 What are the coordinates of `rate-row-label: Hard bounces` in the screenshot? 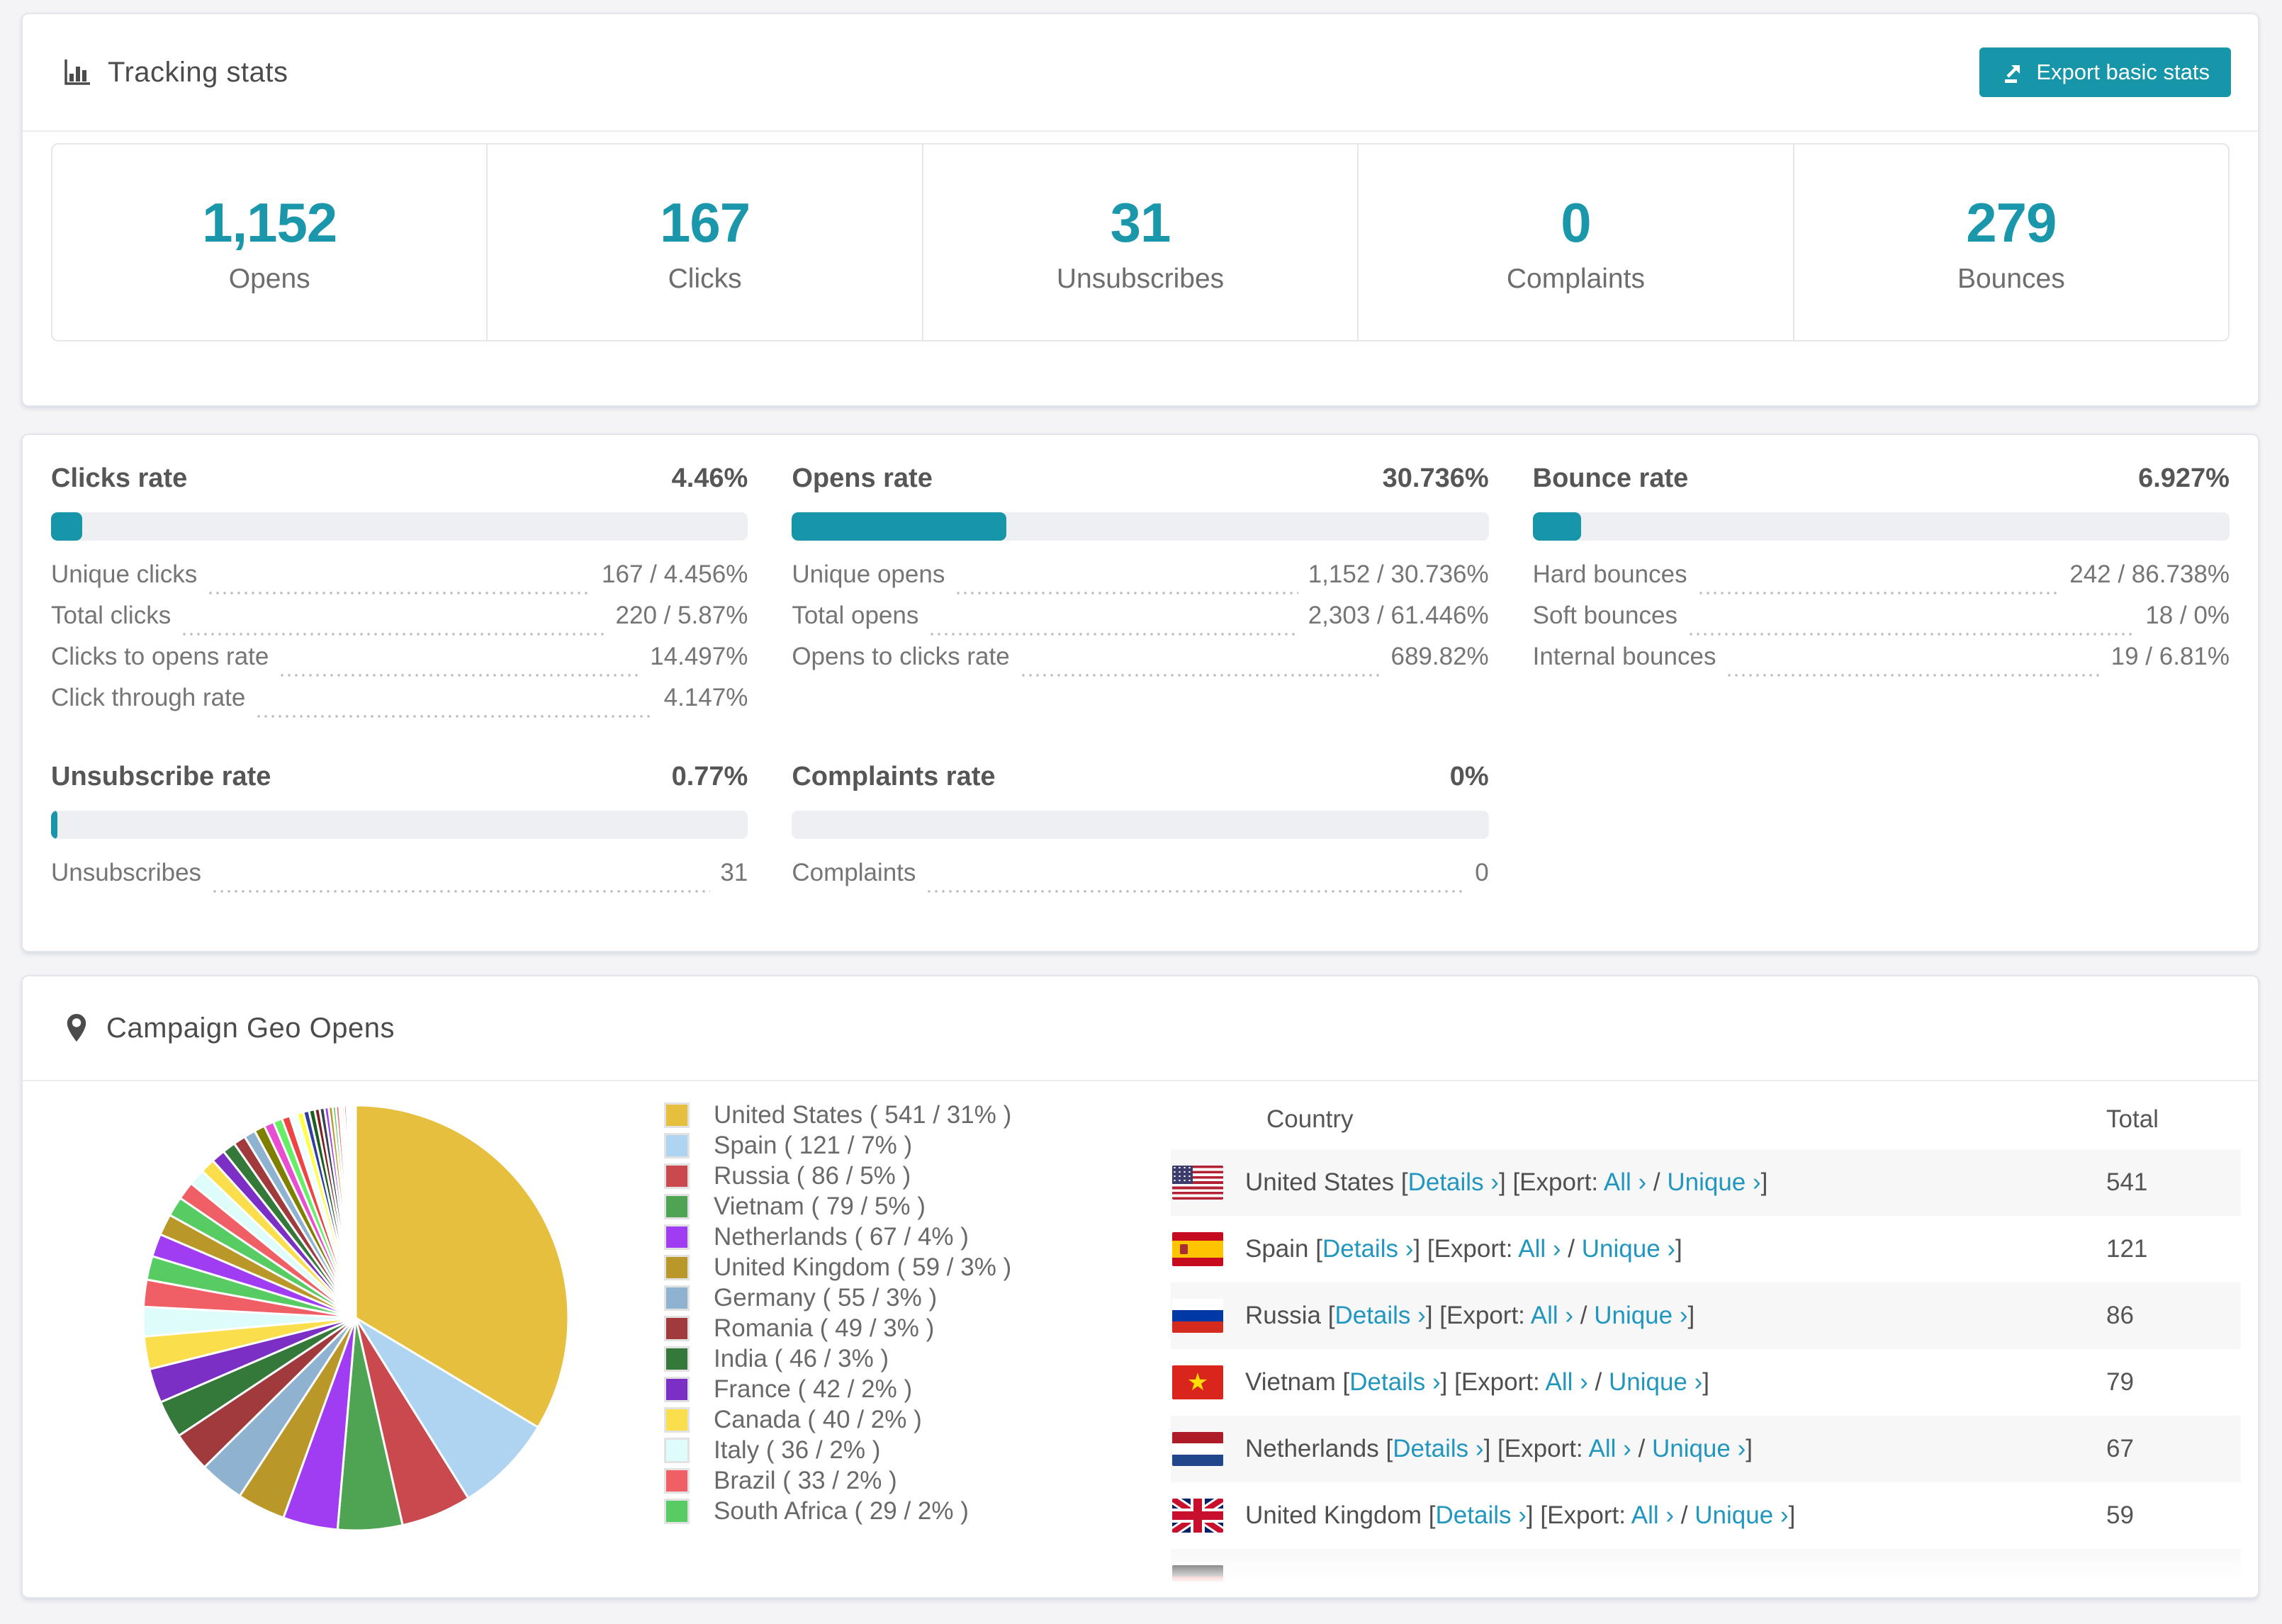 It's located at (1610, 574).